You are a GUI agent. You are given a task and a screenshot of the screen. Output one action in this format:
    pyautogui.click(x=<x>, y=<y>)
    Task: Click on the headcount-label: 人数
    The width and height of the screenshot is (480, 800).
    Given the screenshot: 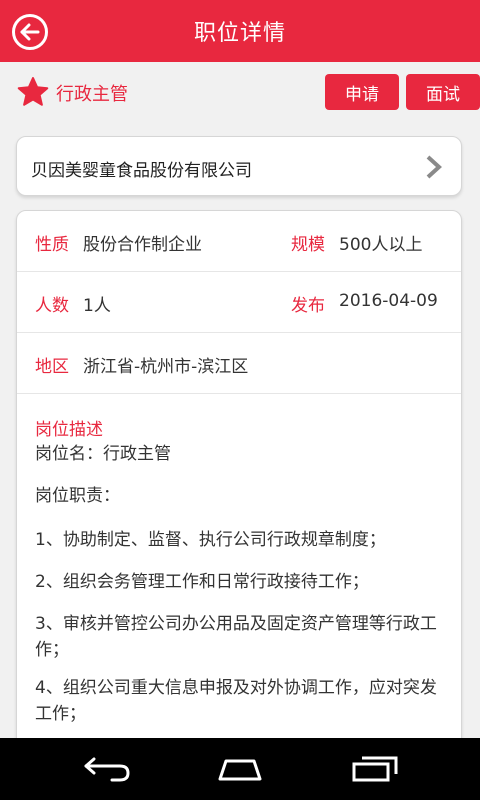 What is the action you would take?
    pyautogui.click(x=52, y=306)
    